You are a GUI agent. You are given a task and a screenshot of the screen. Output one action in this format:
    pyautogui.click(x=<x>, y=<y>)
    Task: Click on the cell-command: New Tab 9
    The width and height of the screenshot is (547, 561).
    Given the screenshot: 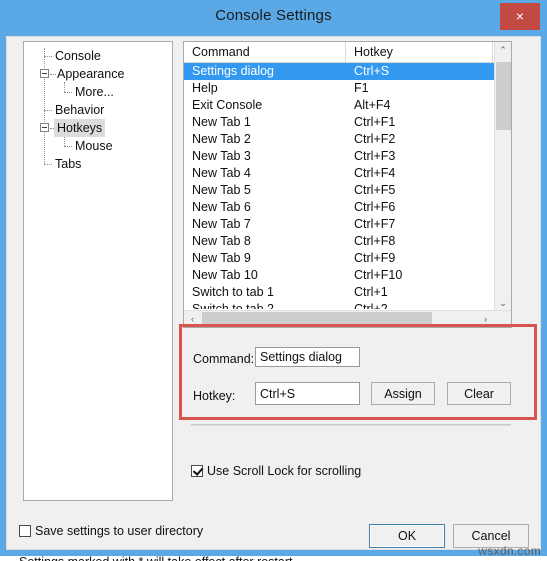 What is the action you would take?
    pyautogui.click(x=221, y=258)
    